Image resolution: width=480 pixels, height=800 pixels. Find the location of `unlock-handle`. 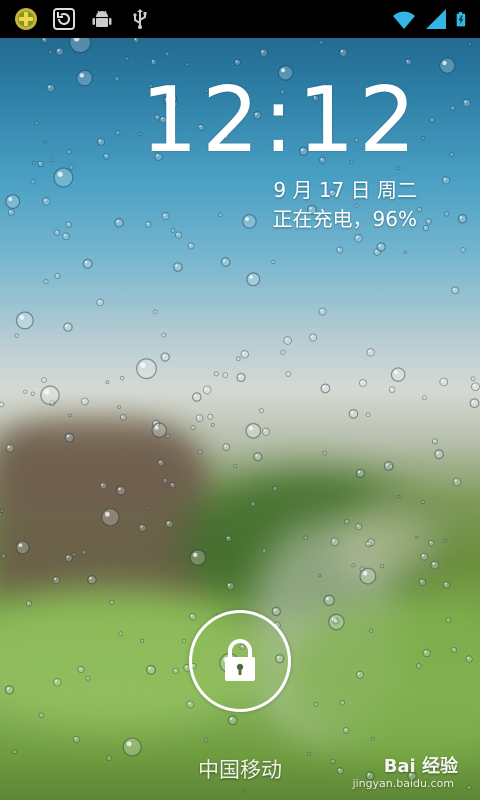

unlock-handle is located at coordinates (240, 661).